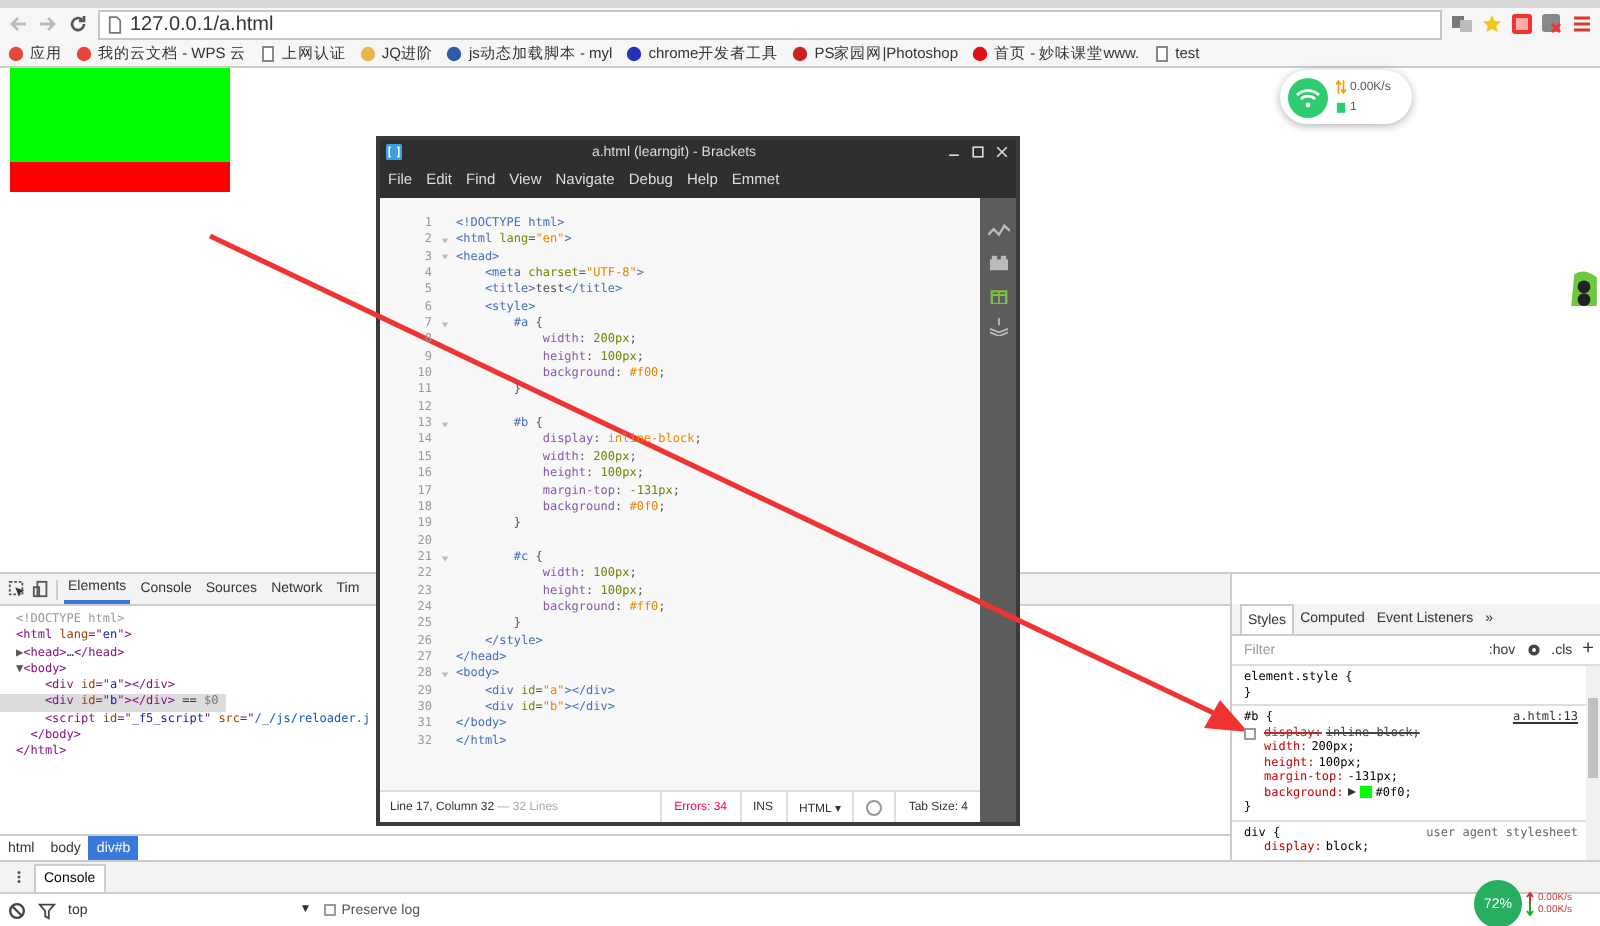 Image resolution: width=1600 pixels, height=926 pixels. Describe the element at coordinates (1530, 898) in the screenshot. I see `up-arrow-icon` at that location.